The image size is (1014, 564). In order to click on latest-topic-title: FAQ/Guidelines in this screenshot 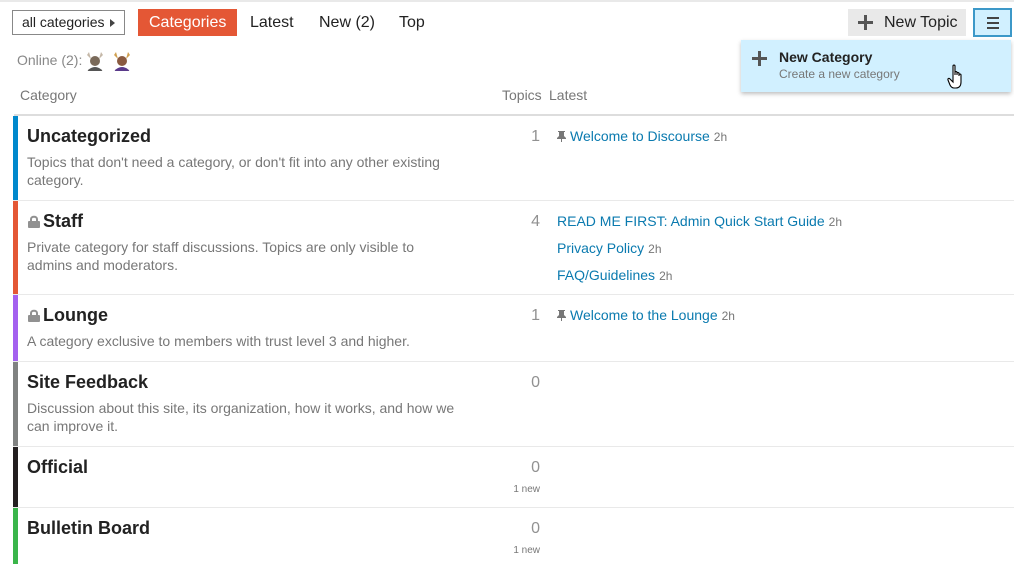, I will do `click(606, 275)`.